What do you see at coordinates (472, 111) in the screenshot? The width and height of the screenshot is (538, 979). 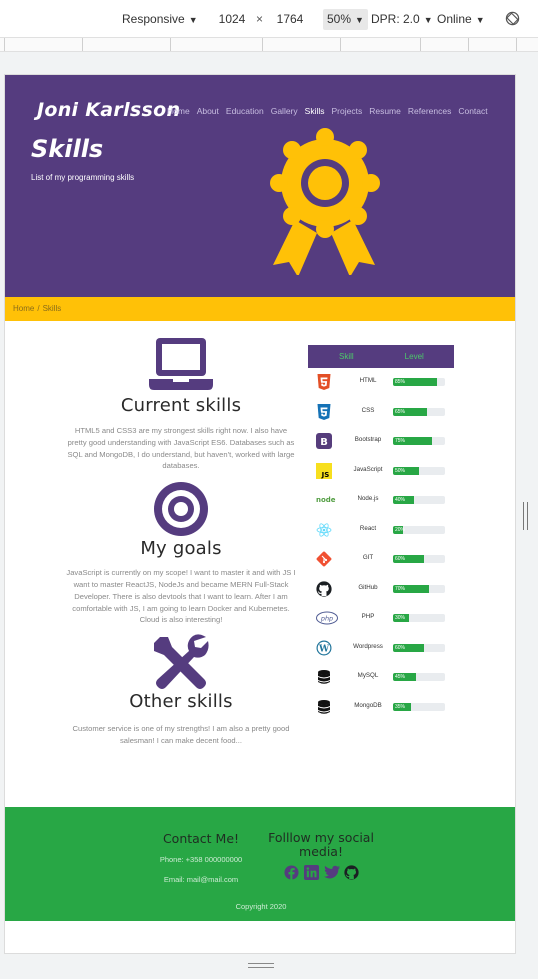 I see `nav-contact: Contact` at bounding box center [472, 111].